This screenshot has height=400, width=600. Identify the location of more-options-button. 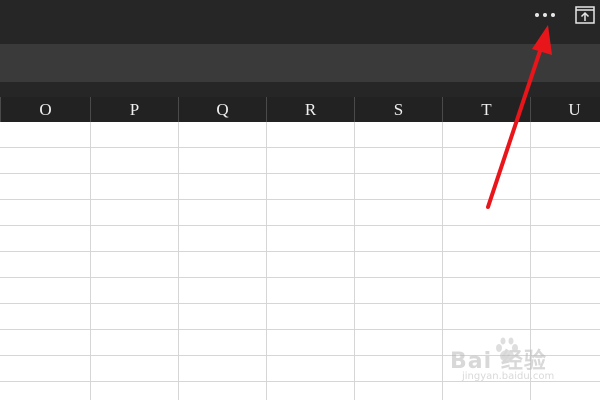
(545, 15).